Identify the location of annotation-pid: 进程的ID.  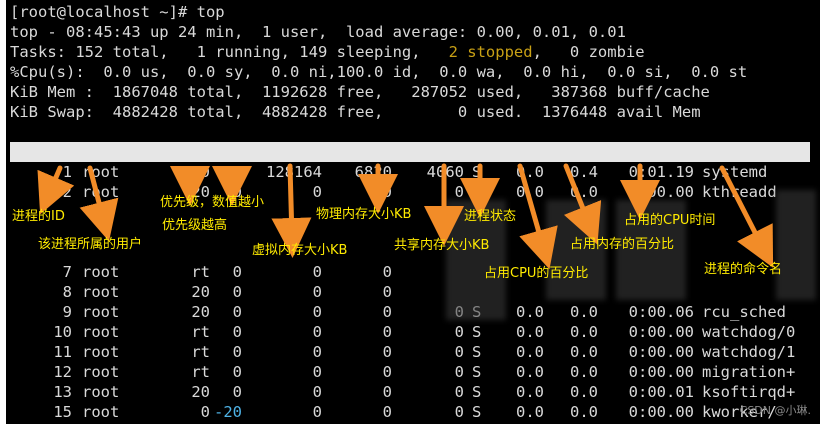
(38, 216).